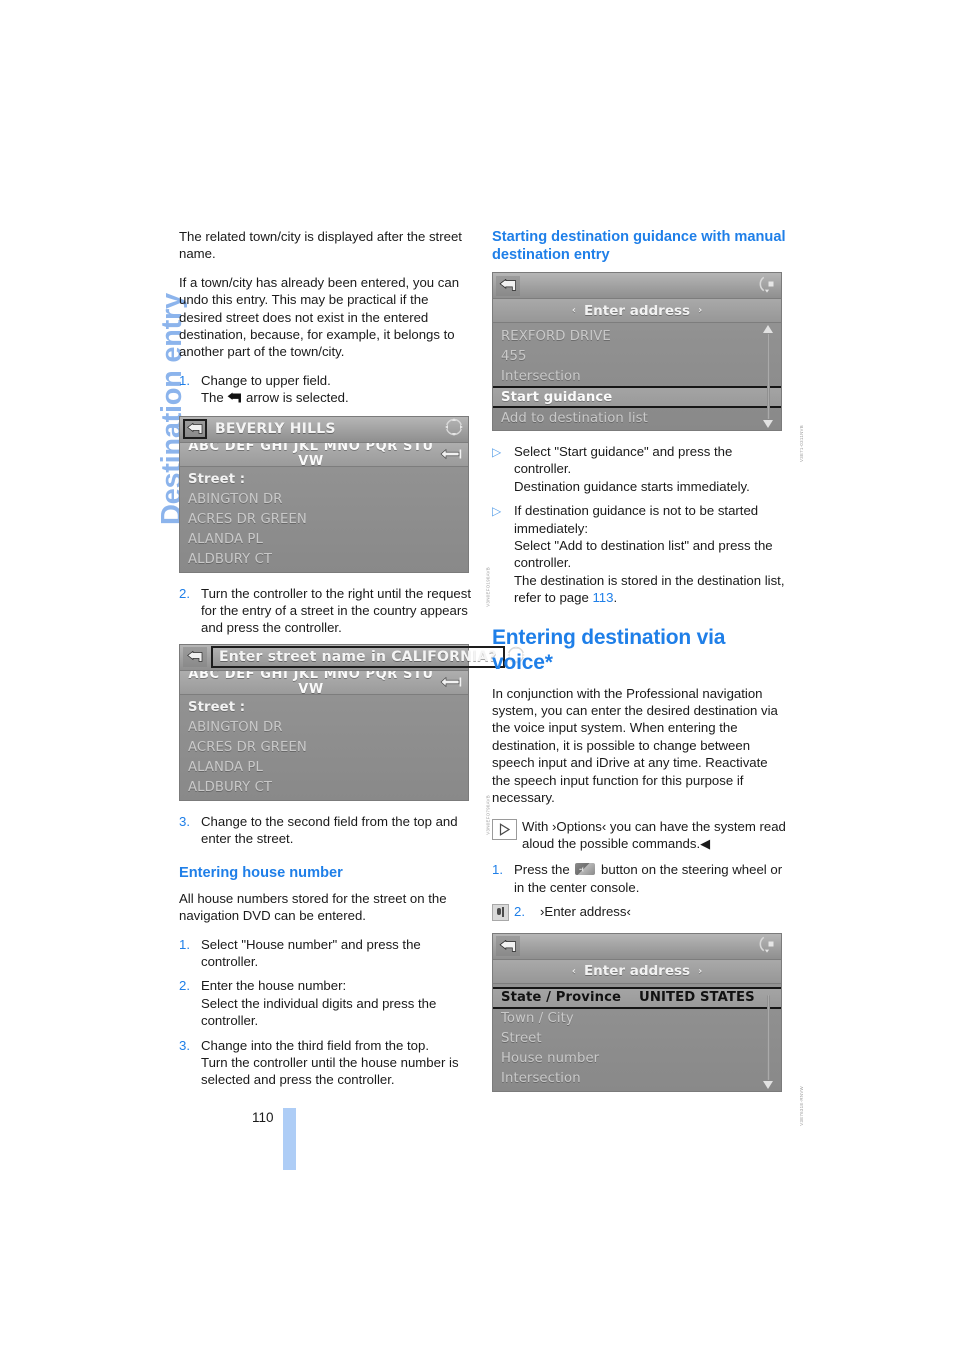 Image resolution: width=954 pixels, height=1351 pixels. I want to click on list-item: REXFORD DRIVE, so click(637, 336).